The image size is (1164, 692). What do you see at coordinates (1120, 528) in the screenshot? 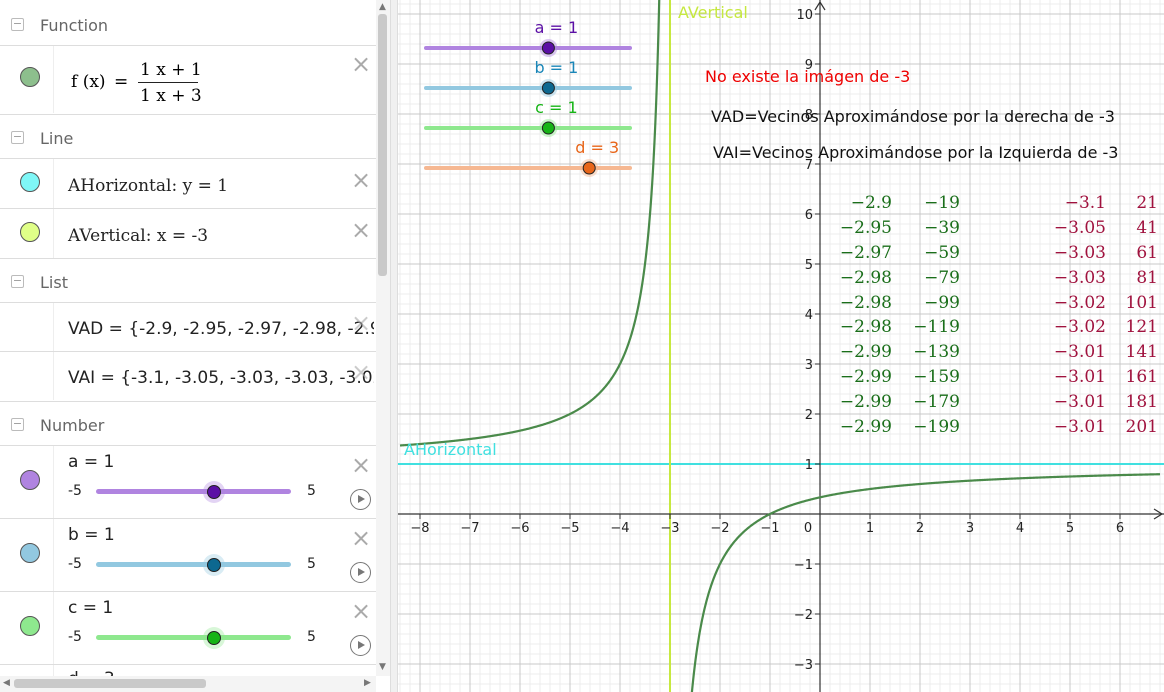
I see `x-tick-label: 6` at bounding box center [1120, 528].